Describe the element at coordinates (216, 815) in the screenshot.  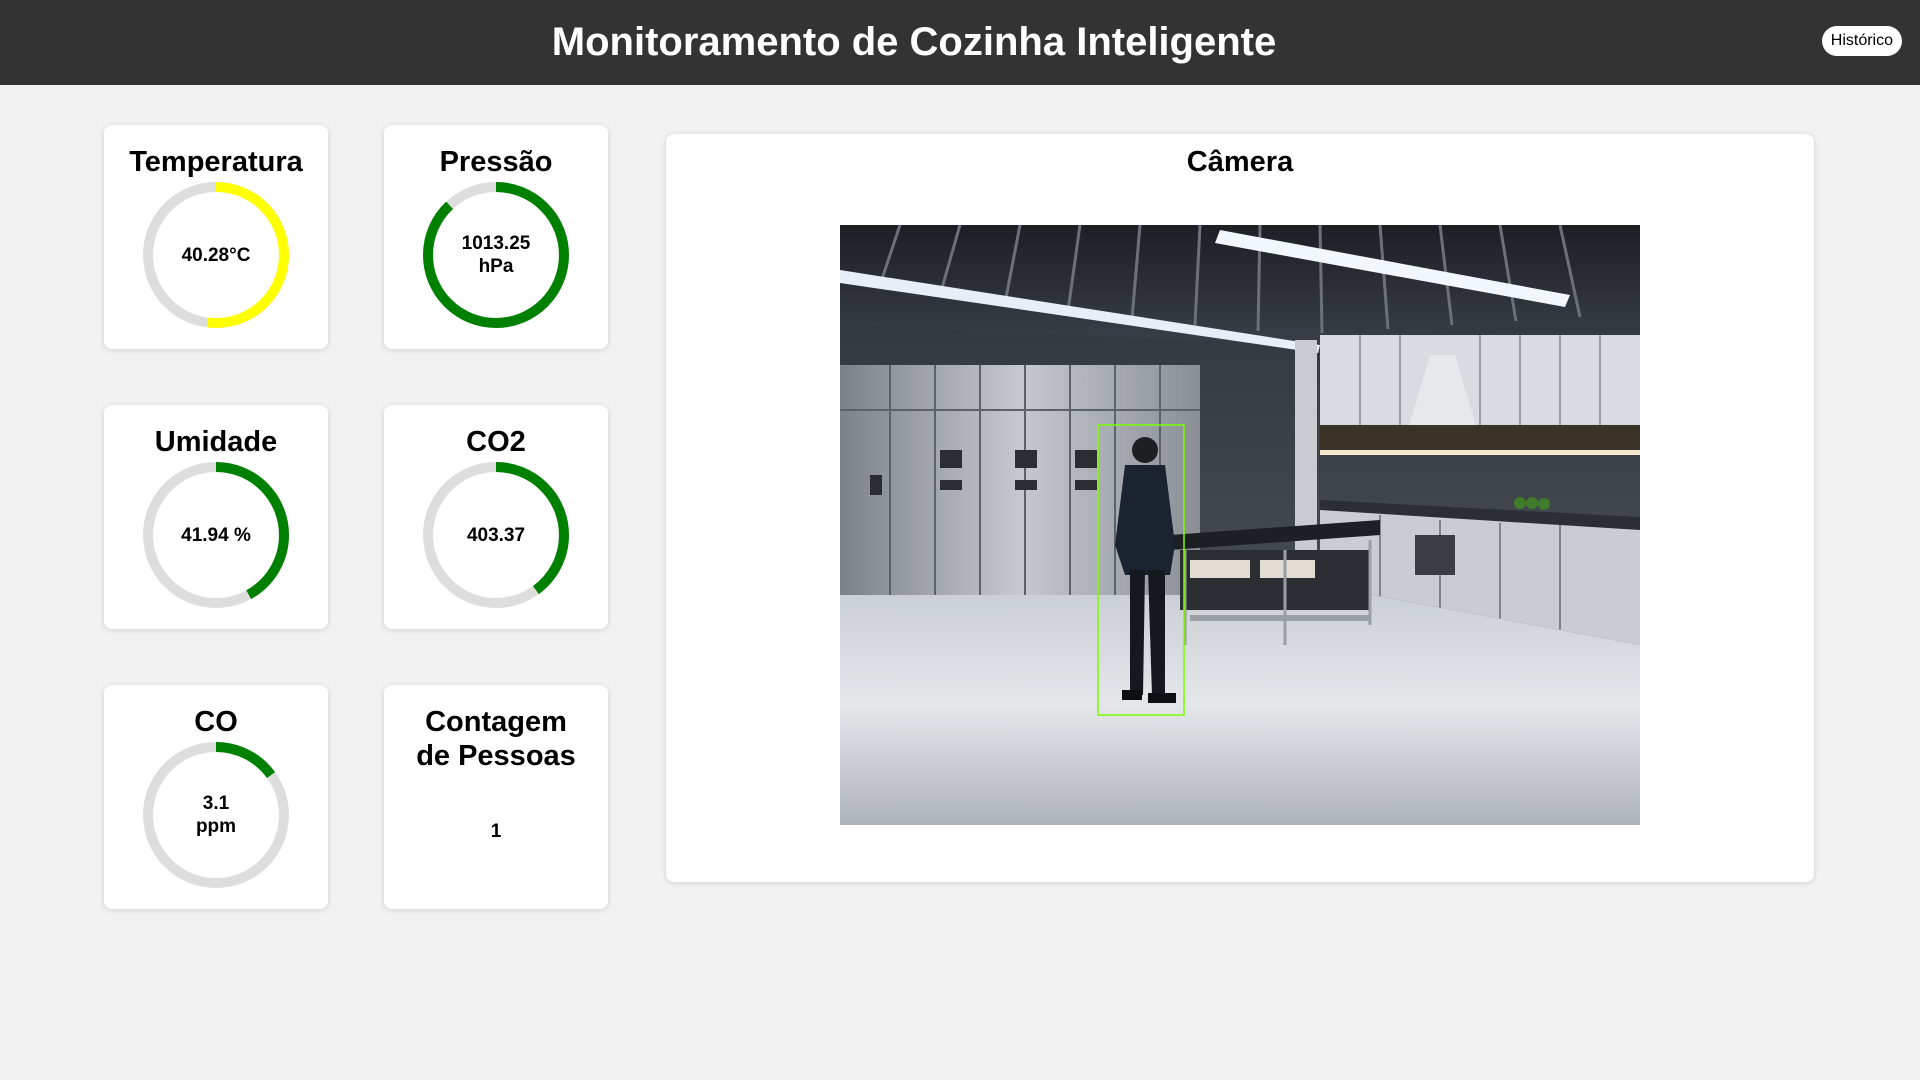
I see `co-gauge: 3.1 ppm` at that location.